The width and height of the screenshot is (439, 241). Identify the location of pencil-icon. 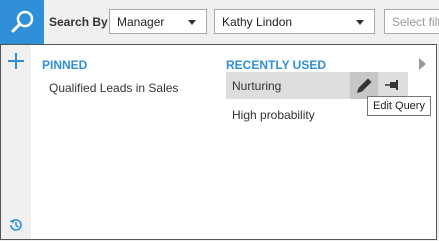
(364, 85).